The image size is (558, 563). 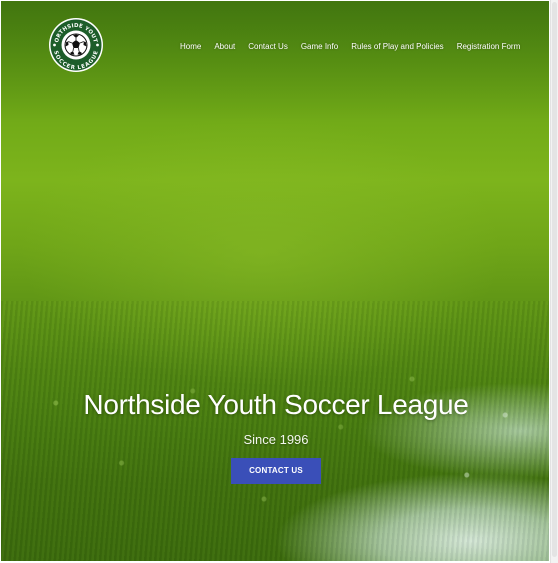 I want to click on nav-contact-us: Contact Us, so click(x=268, y=47).